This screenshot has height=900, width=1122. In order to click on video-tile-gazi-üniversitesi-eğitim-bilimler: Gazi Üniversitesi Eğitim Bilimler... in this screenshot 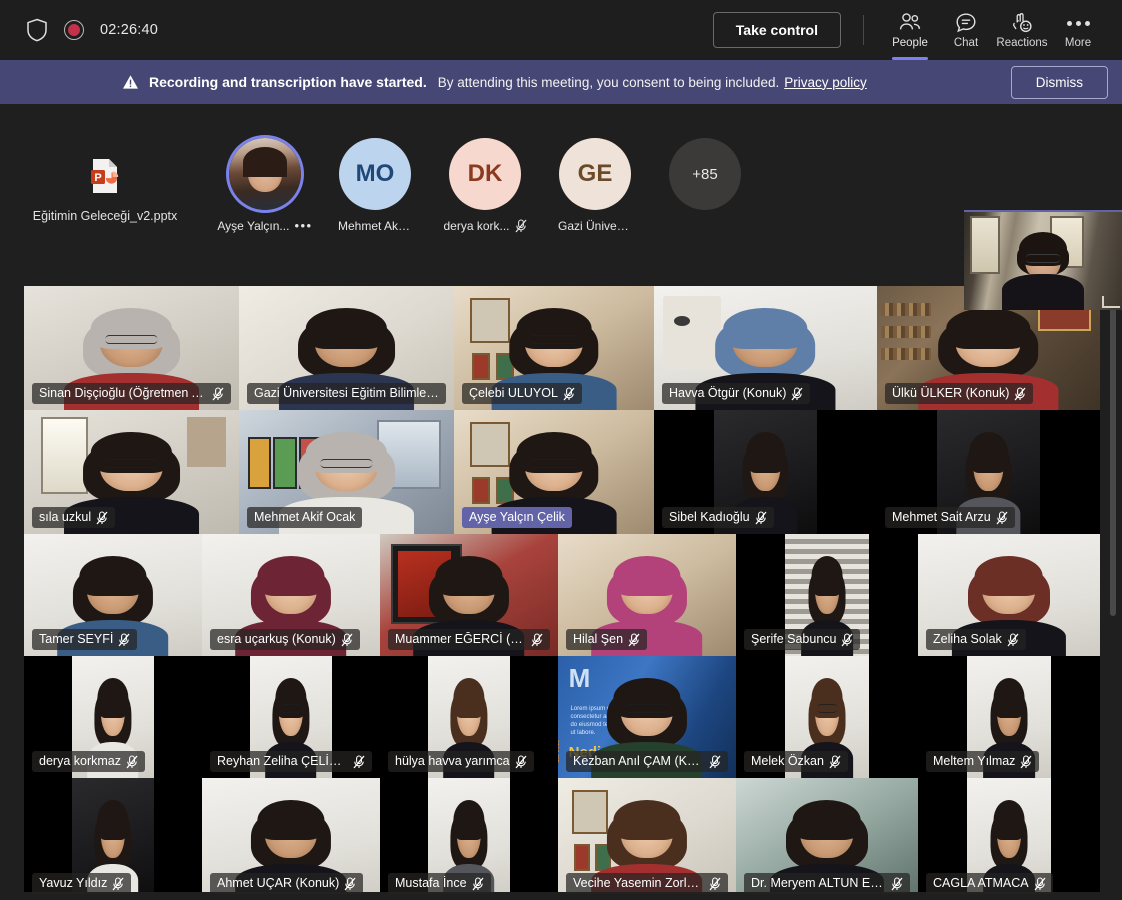, I will do `click(346, 348)`.